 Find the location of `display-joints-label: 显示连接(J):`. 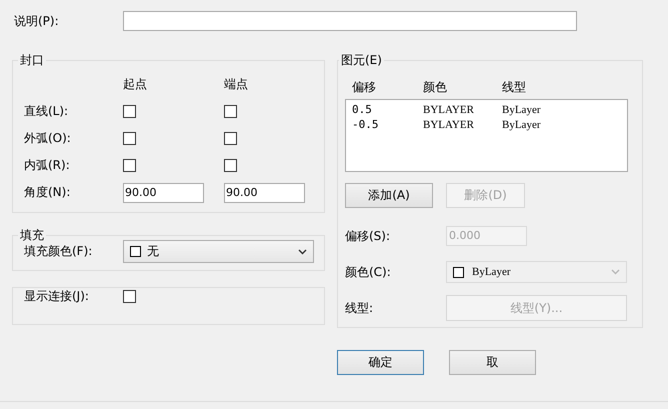

display-joints-label: 显示连接(J): is located at coordinates (57, 296).